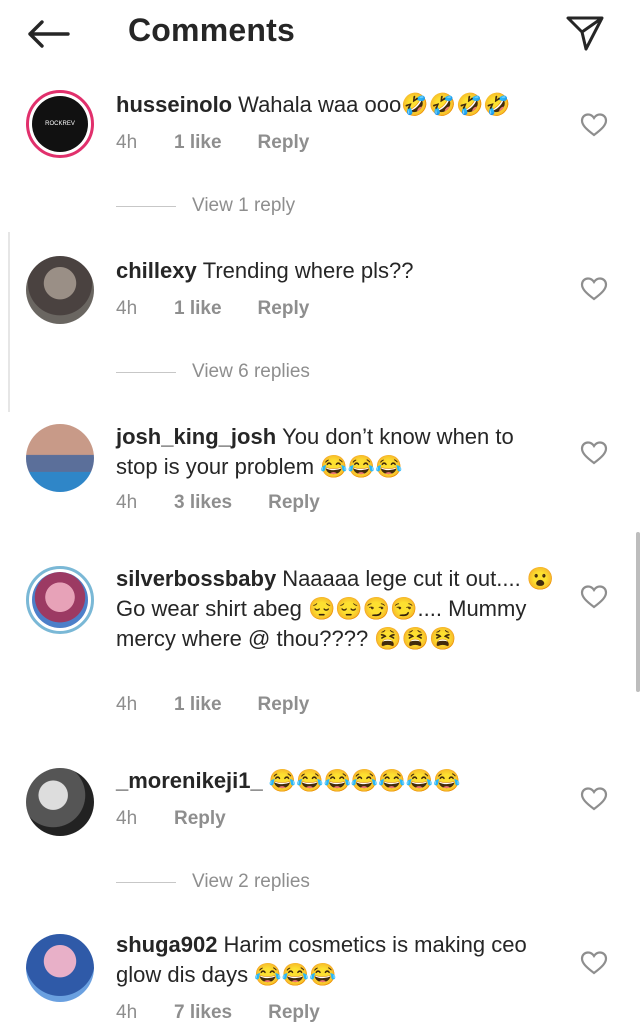 The image size is (643, 1024). I want to click on avatar: ROCKREV, so click(60, 124).